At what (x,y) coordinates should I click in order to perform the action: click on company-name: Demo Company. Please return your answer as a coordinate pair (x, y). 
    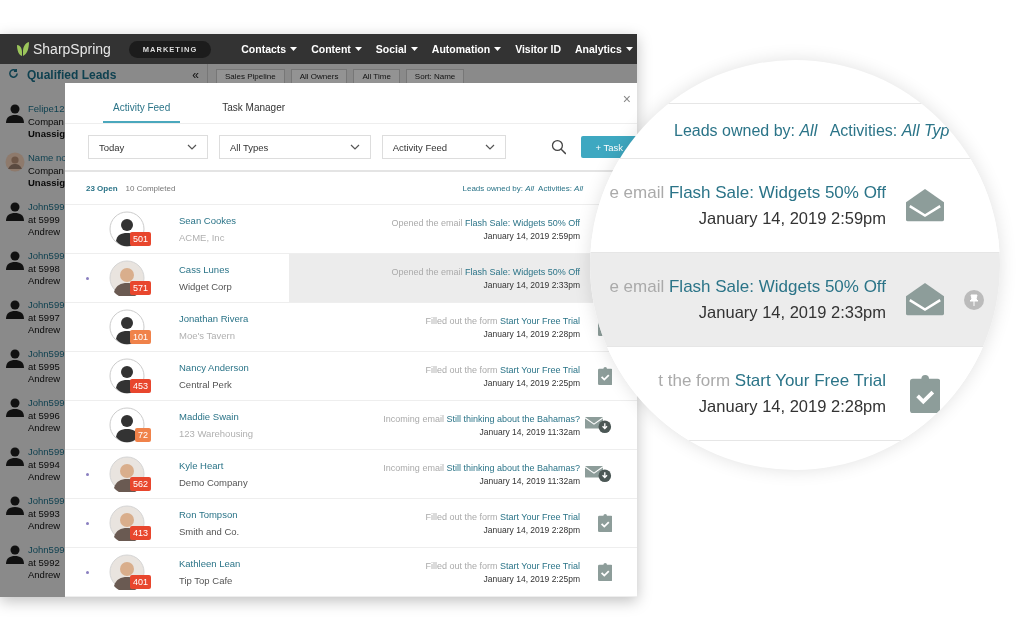
    Looking at the image, I should click on (214, 482).